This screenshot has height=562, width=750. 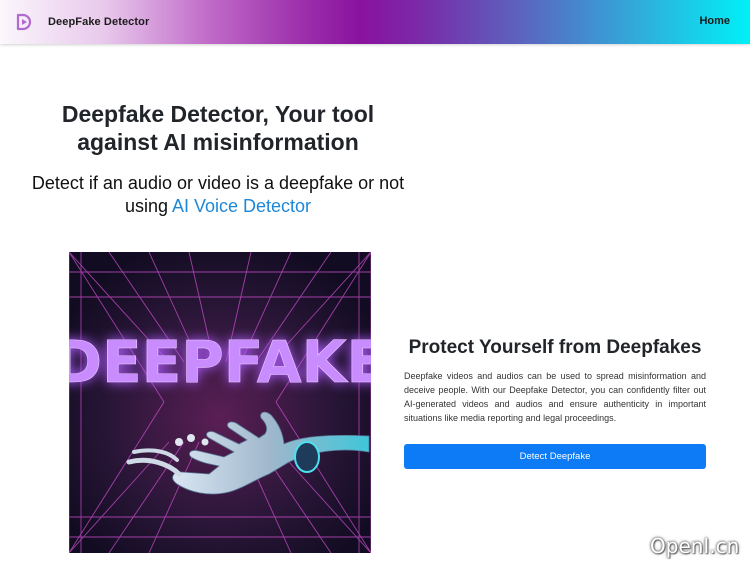 I want to click on watermark: OpenI.cn, so click(x=695, y=546).